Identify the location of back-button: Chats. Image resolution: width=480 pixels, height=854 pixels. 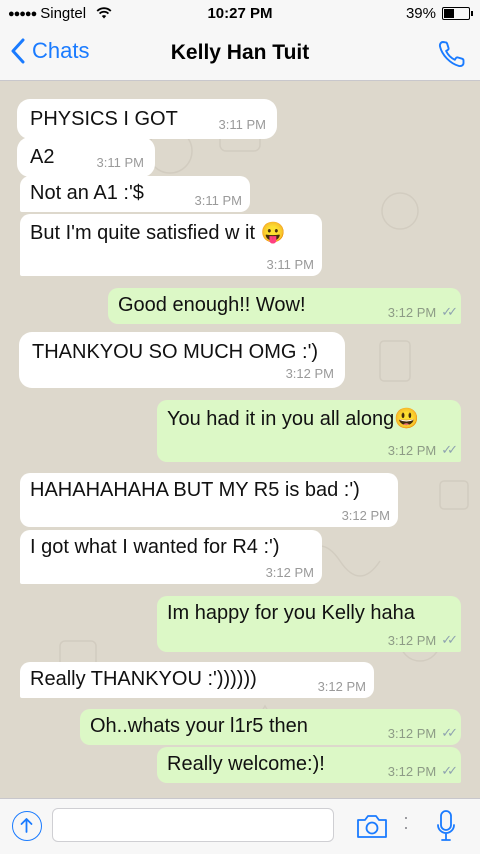
(49, 51).